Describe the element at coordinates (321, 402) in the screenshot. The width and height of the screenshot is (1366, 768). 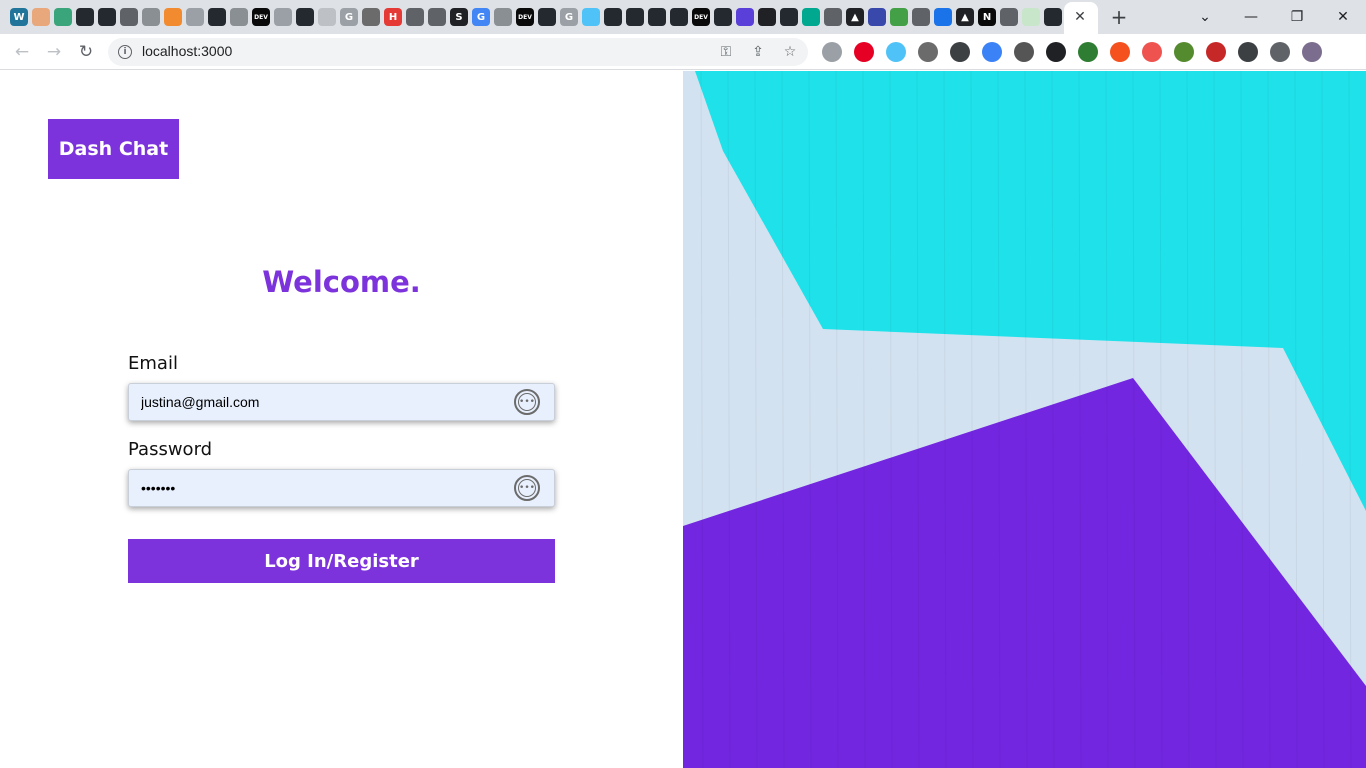
I see `email-field` at that location.